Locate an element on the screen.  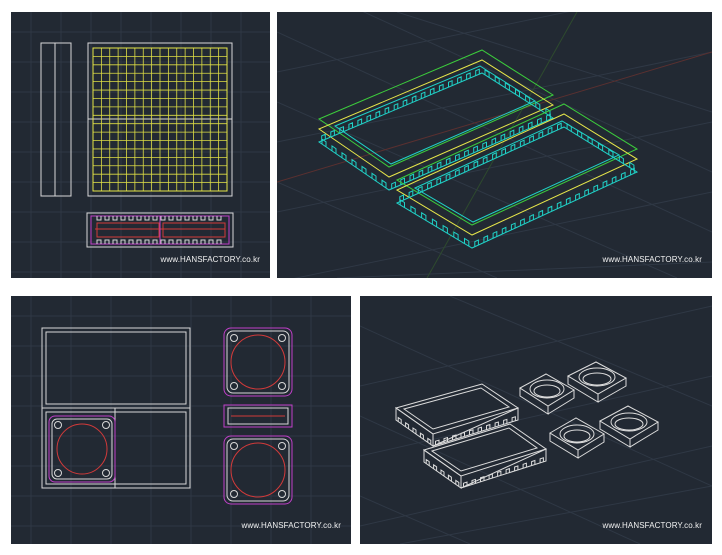
side-profile is located at coordinates (56, 119).